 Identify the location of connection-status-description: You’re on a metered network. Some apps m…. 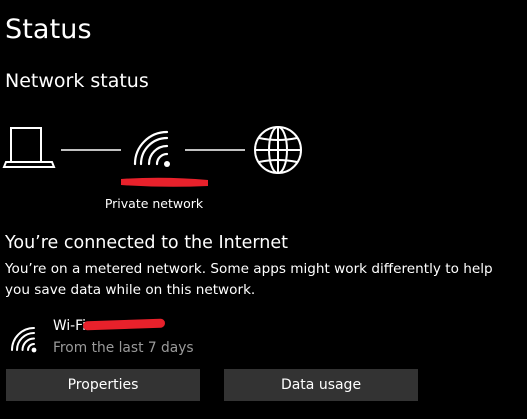
(249, 279).